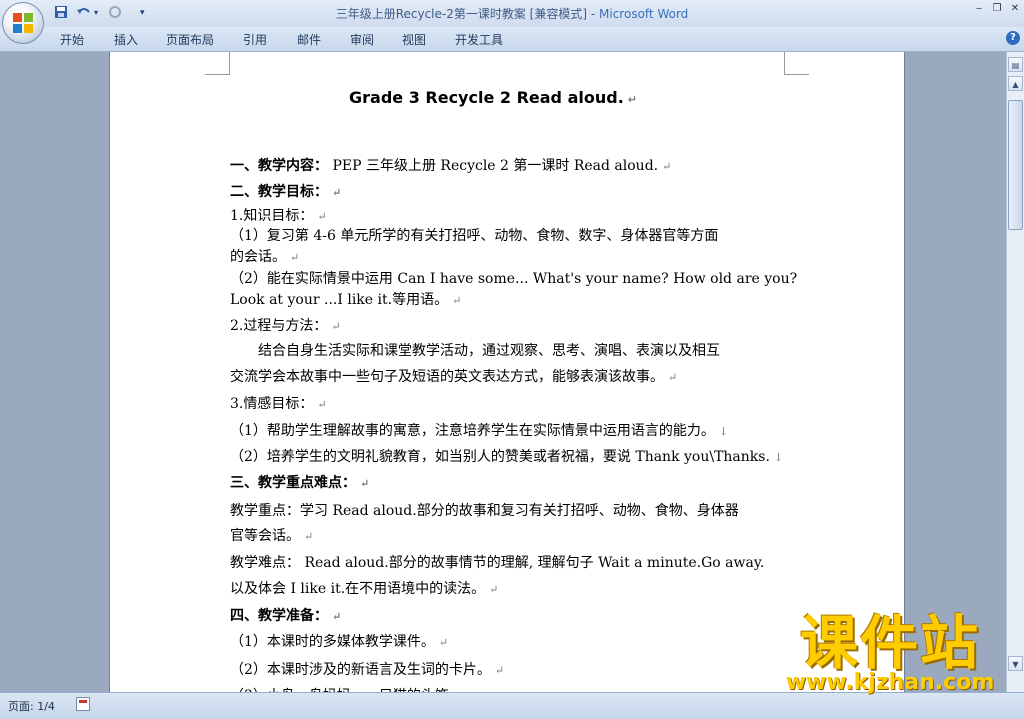 The height and width of the screenshot is (719, 1024). Describe the element at coordinates (512, 705) in the screenshot. I see `status-bar: 页面: 1/4` at that location.